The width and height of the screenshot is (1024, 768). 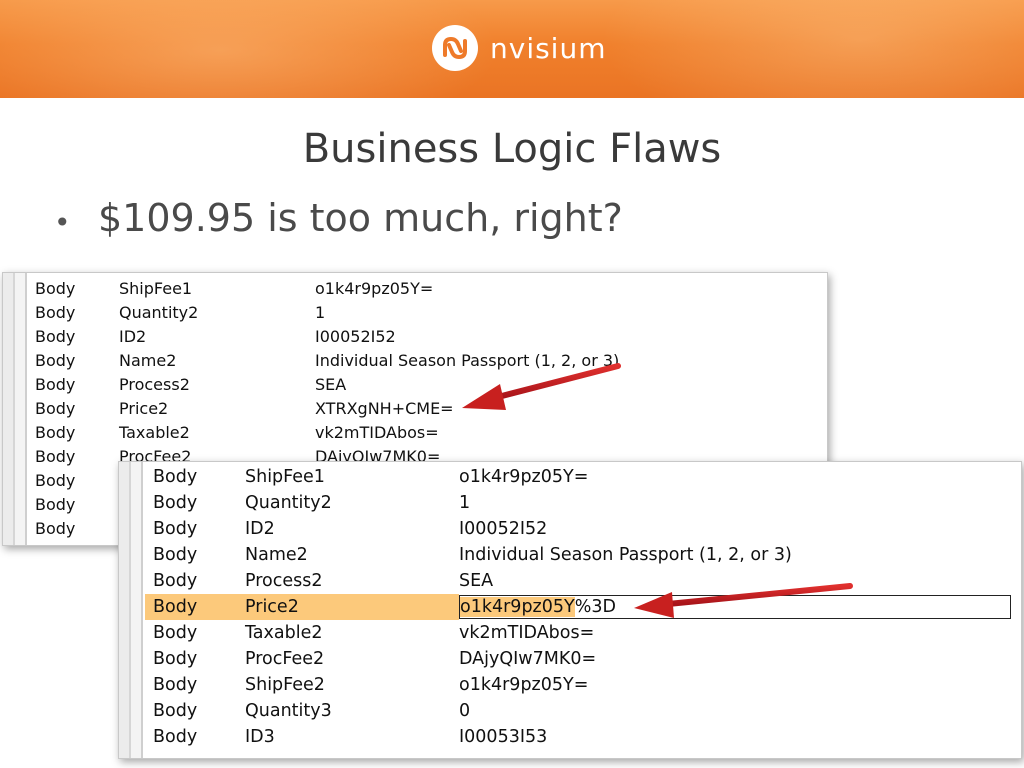 I want to click on bullet-text: $109.95 is too much, right?, so click(x=360, y=218).